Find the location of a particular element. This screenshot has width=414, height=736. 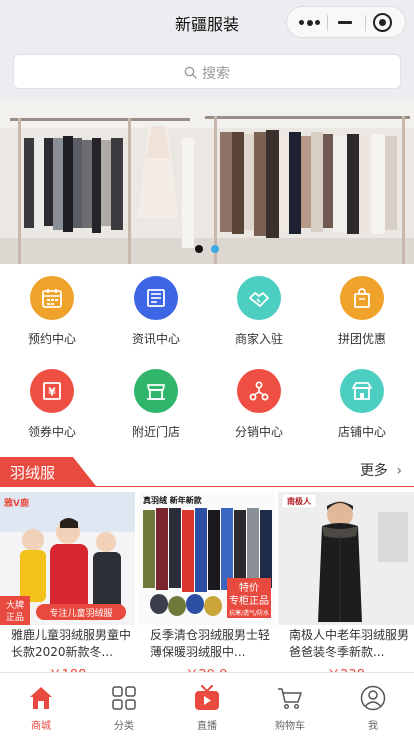

handshake-icon is located at coordinates (259, 298).